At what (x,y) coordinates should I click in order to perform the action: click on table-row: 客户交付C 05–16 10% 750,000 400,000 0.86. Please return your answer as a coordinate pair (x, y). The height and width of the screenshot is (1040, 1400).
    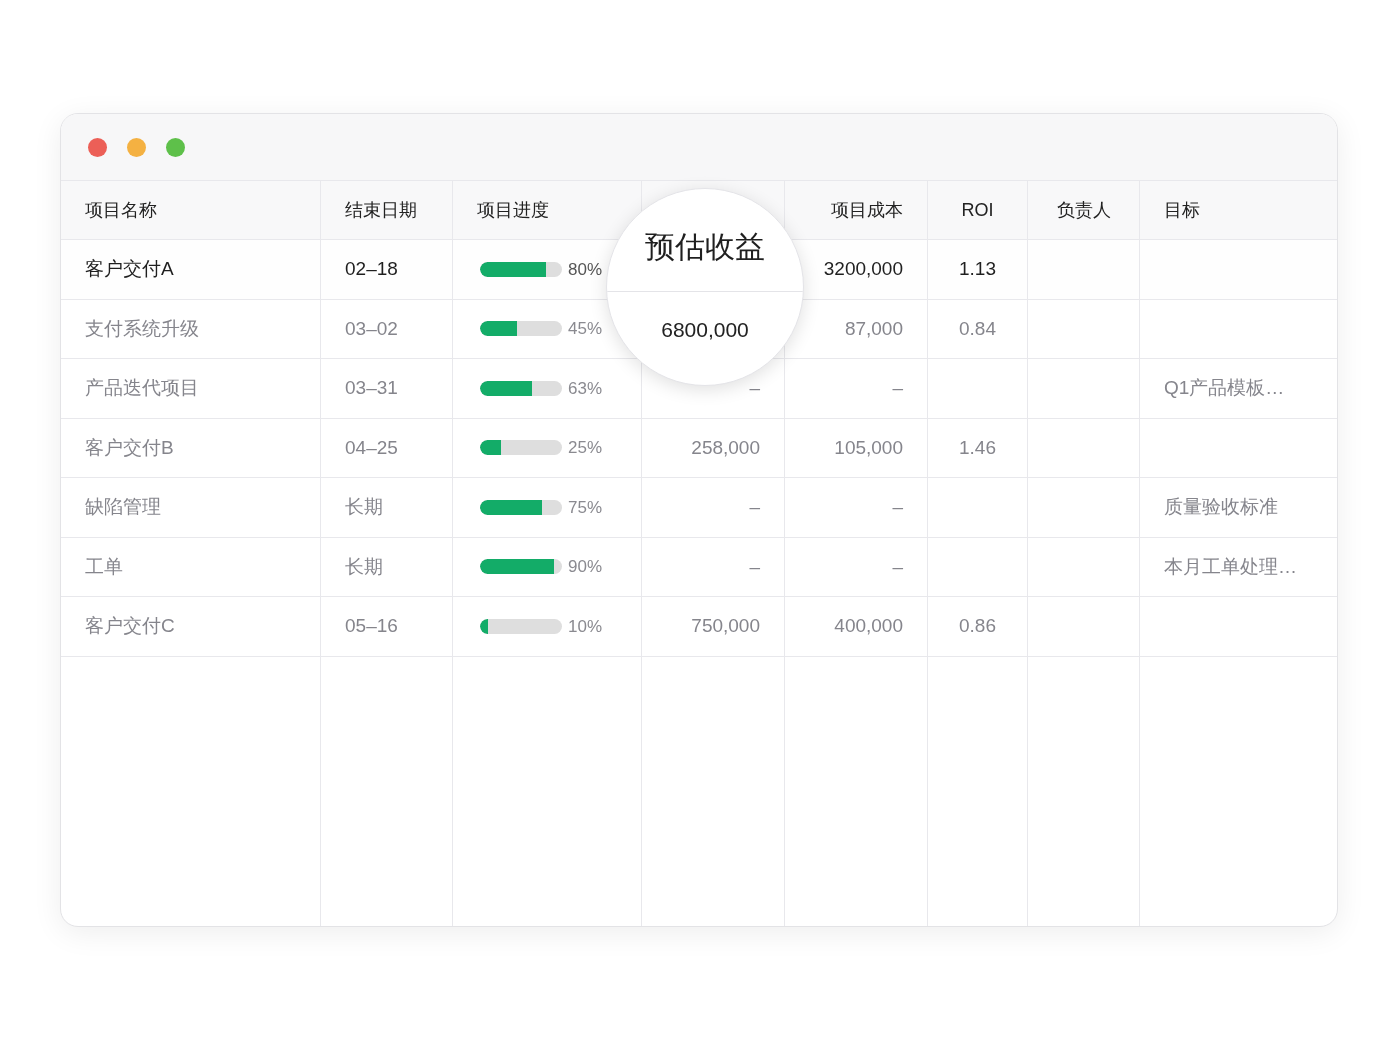
    Looking at the image, I should click on (699, 627).